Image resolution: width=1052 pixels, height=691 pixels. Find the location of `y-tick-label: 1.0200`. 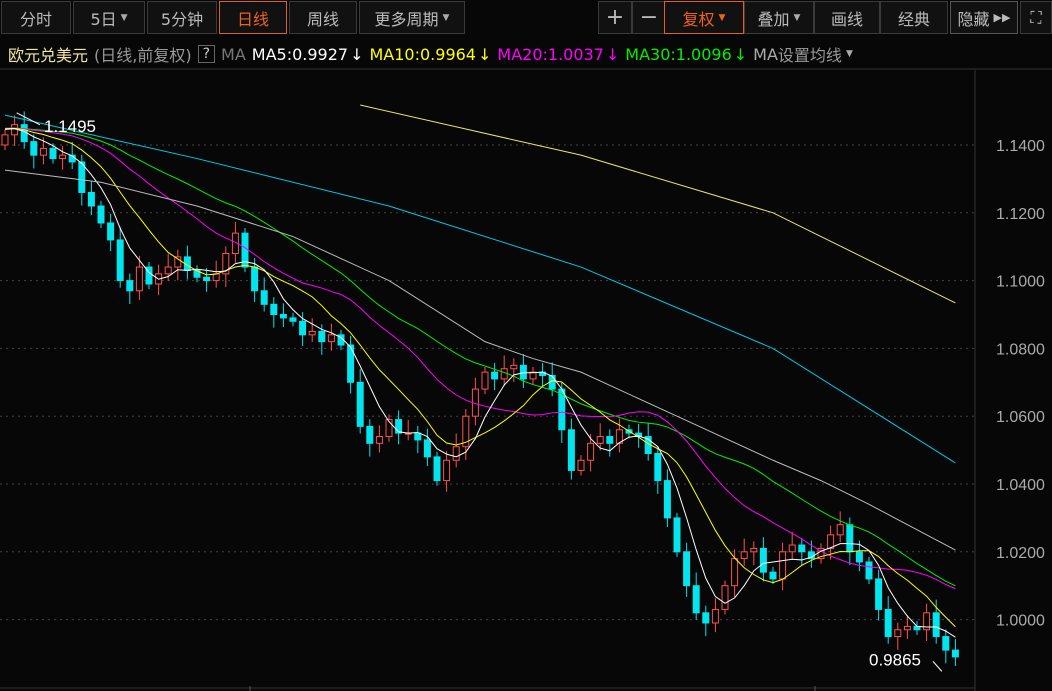

y-tick-label: 1.0200 is located at coordinates (1020, 553).